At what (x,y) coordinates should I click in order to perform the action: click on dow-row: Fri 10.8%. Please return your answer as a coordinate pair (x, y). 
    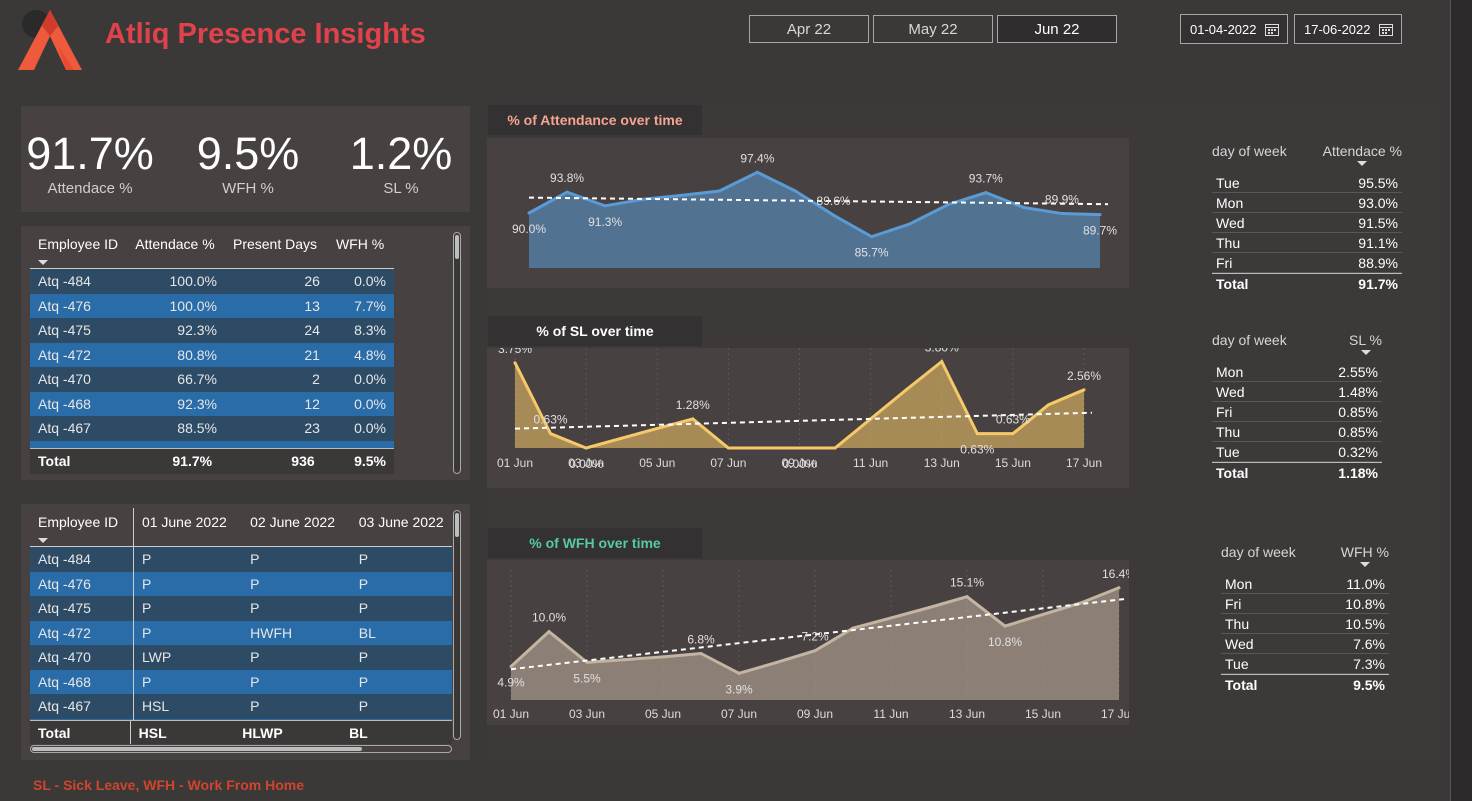
    Looking at the image, I should click on (1305, 604).